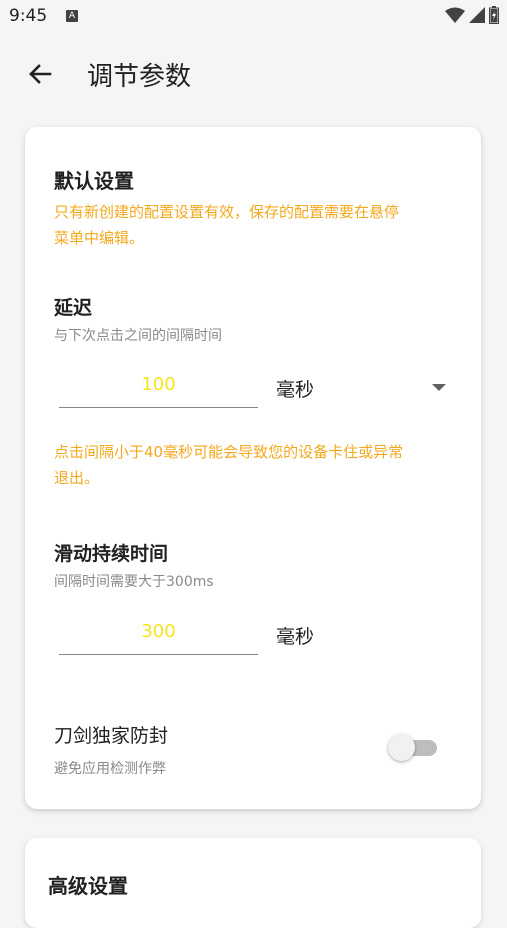 Image resolution: width=507 pixels, height=928 pixels. I want to click on advanced-settings-title: 高级设置, so click(88, 886).